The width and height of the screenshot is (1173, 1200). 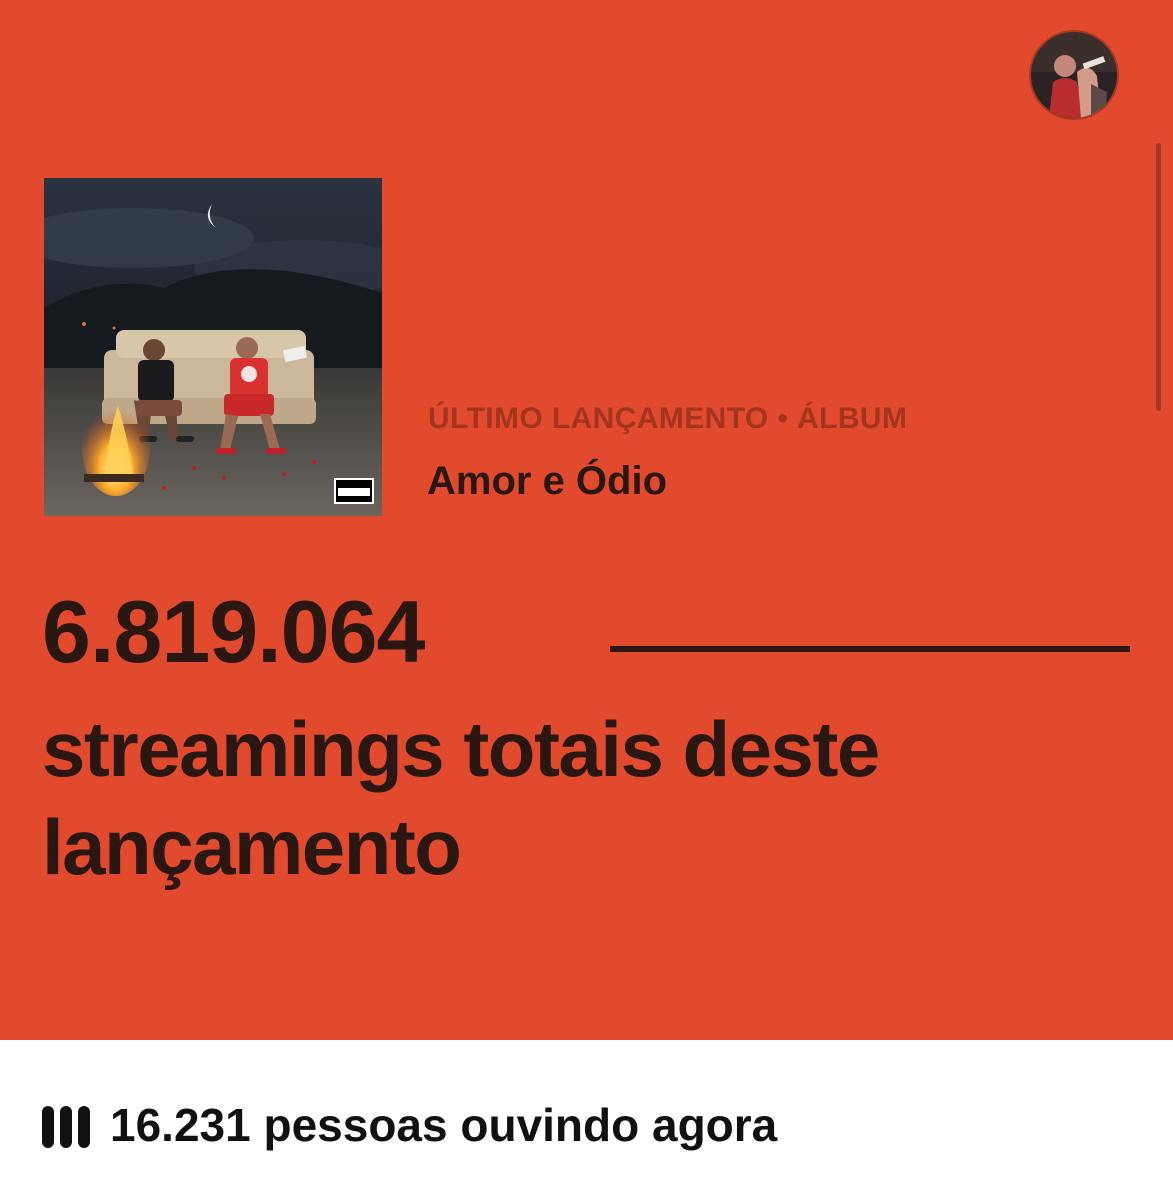 I want to click on scrollbar, so click(x=1158, y=277).